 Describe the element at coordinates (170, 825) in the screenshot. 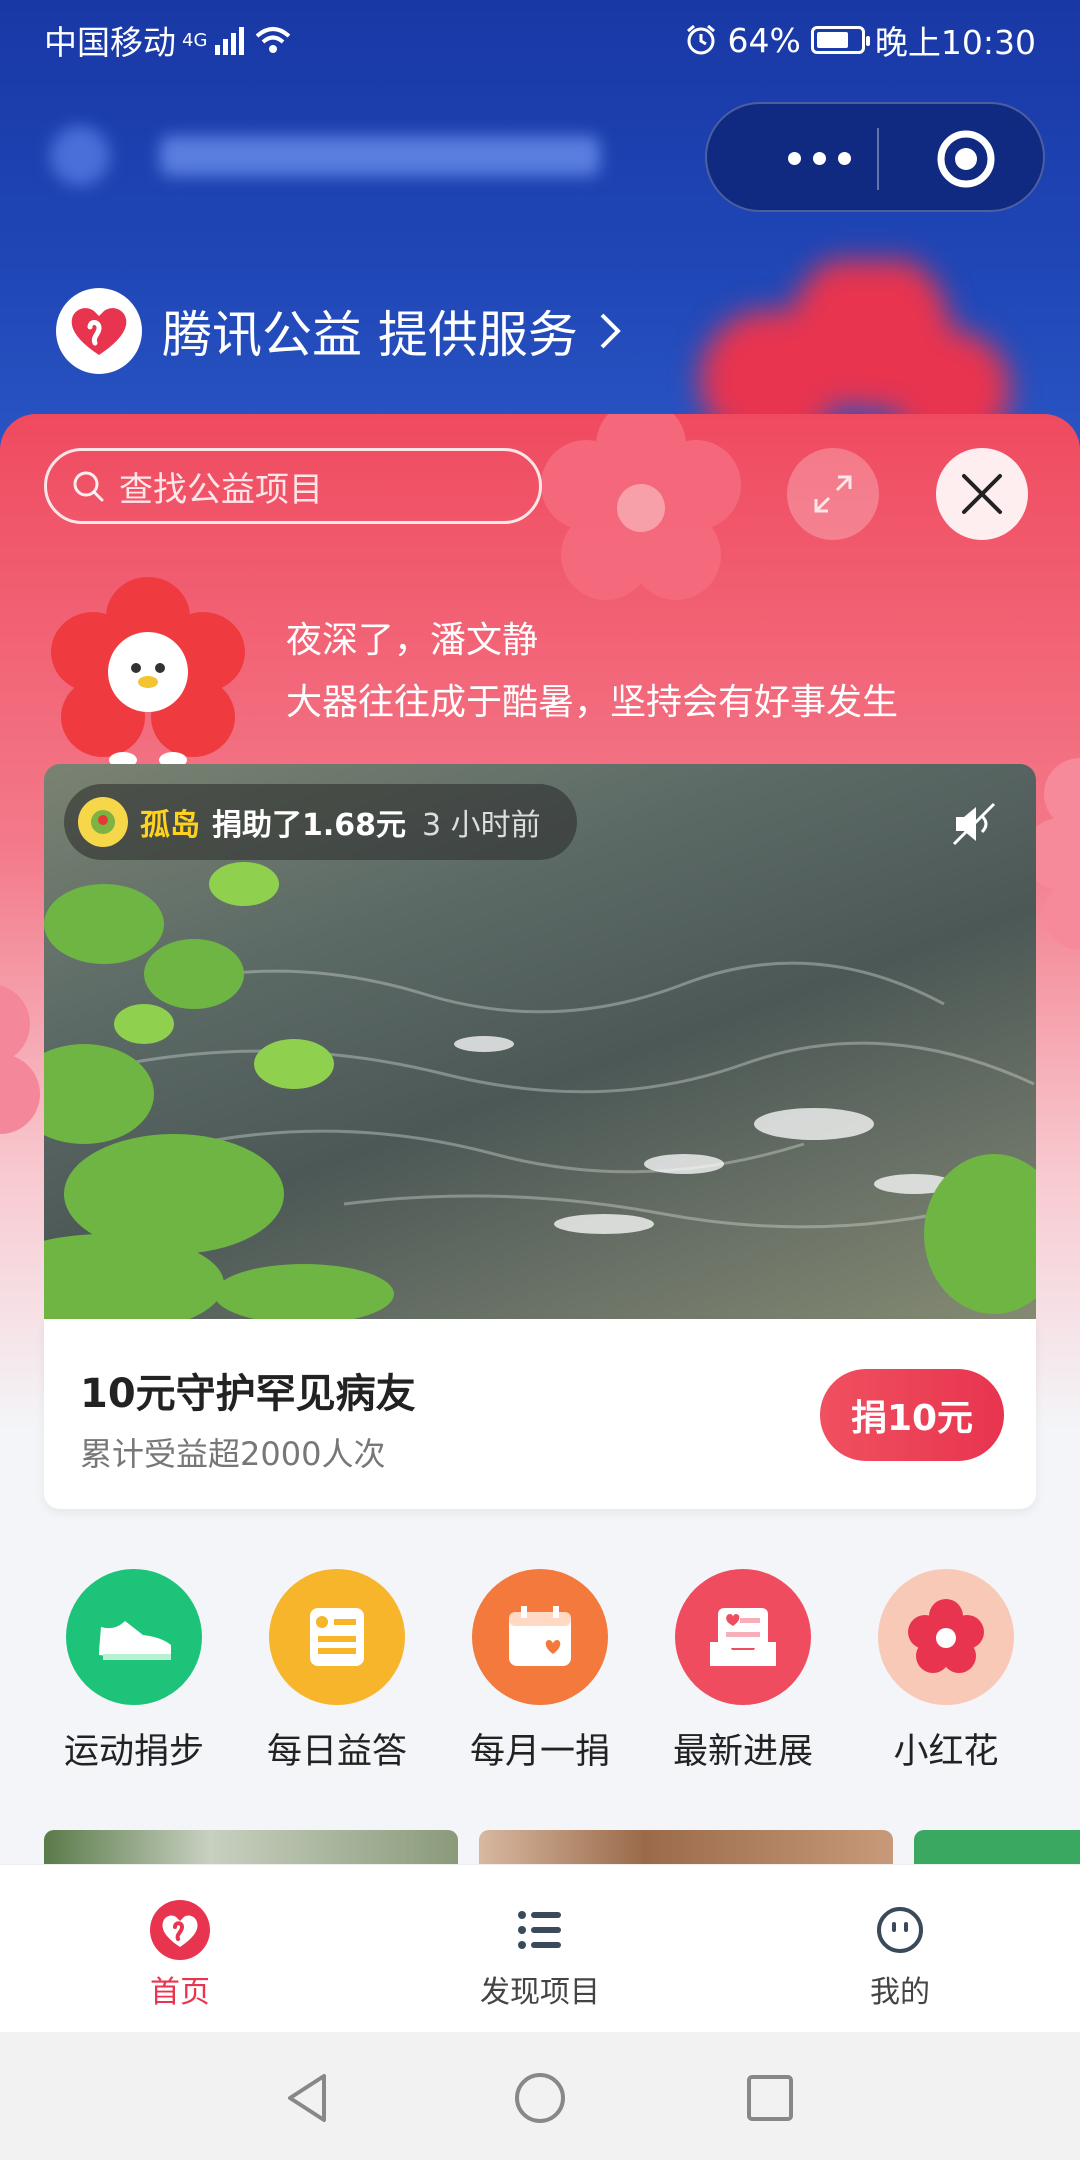

I see `donor-name: 孤岛` at that location.